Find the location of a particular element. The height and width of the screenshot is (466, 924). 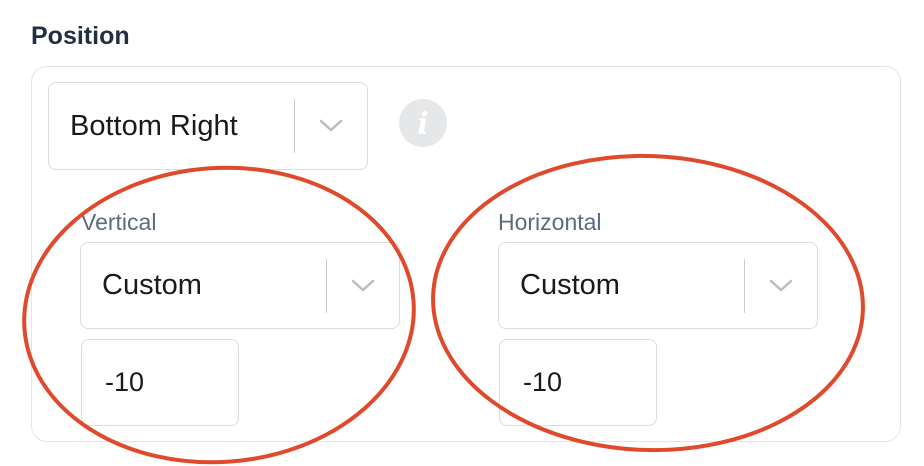

vertical-offset-input: -10 is located at coordinates (160, 382).